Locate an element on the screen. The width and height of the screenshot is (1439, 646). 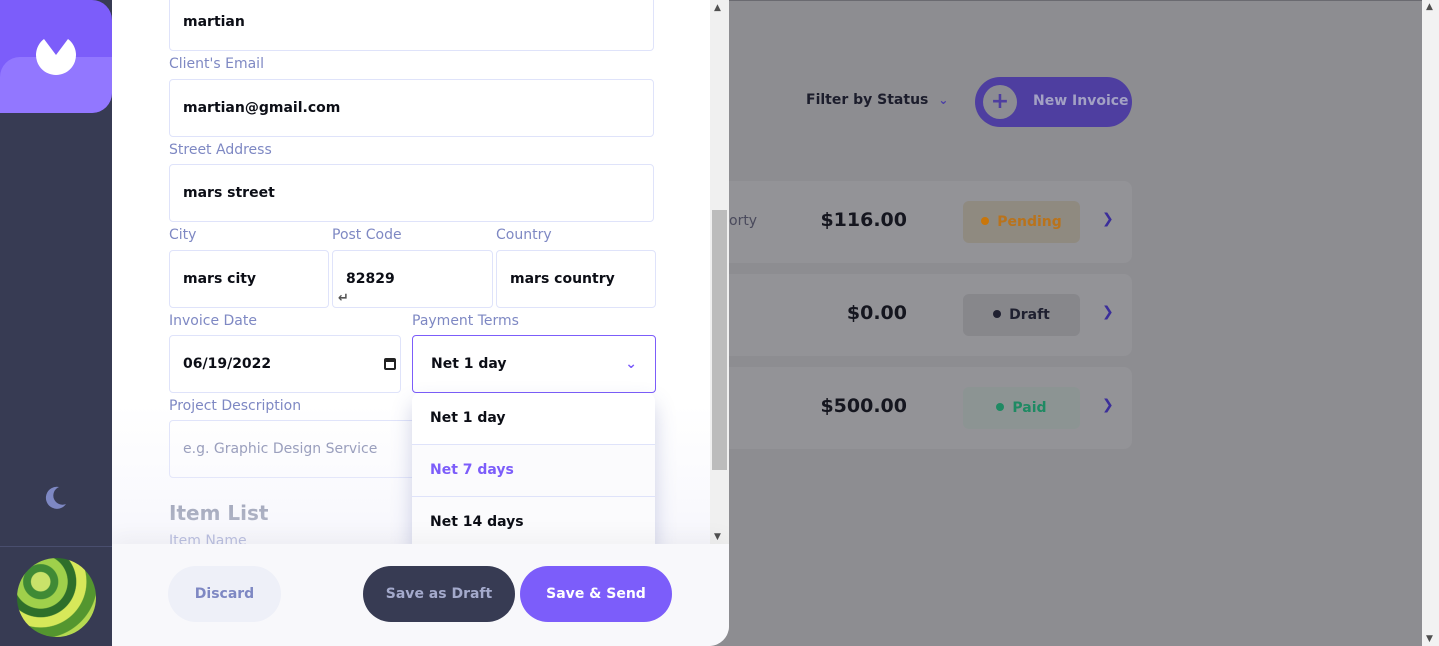
status-label: Pending is located at coordinates (1029, 222).